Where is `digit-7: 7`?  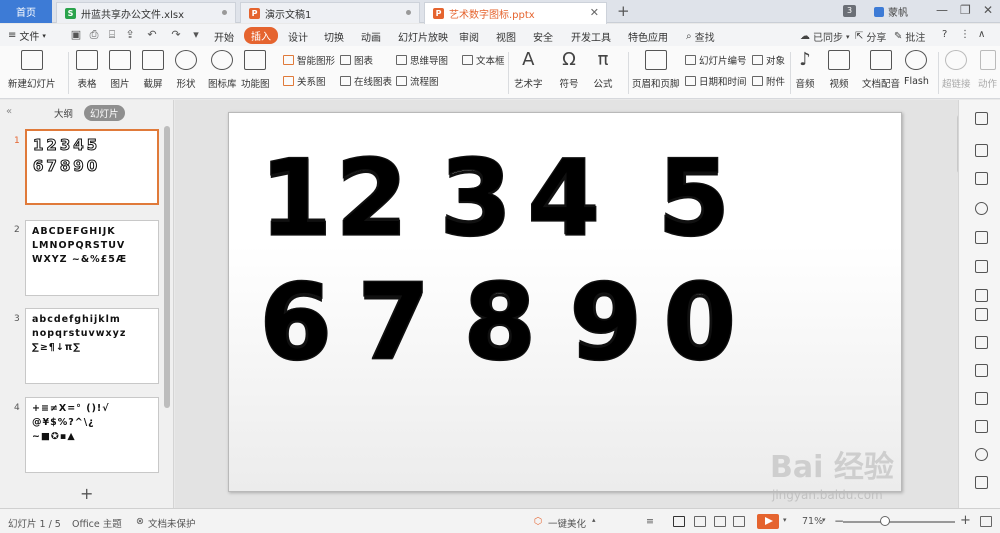 digit-7: 7 is located at coordinates (394, 322).